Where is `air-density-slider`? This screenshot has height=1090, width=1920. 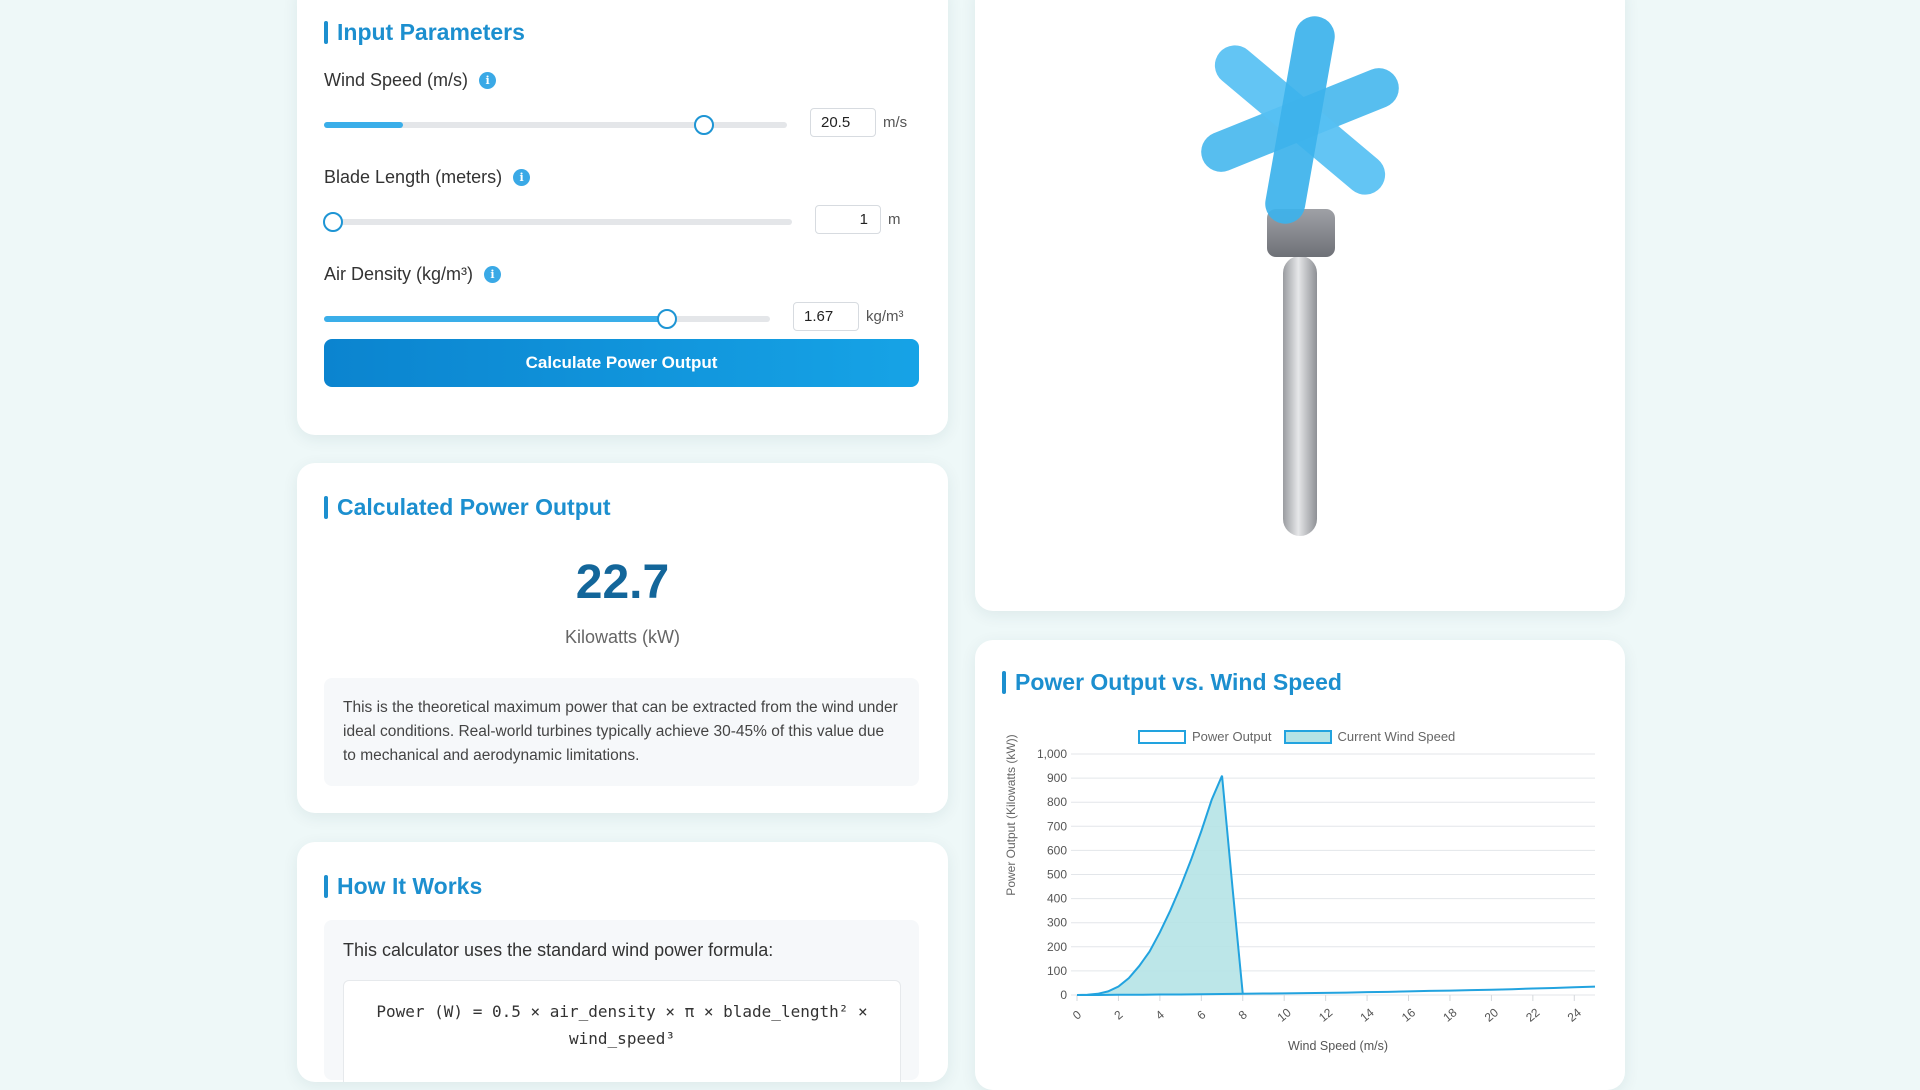 air-density-slider is located at coordinates (547, 319).